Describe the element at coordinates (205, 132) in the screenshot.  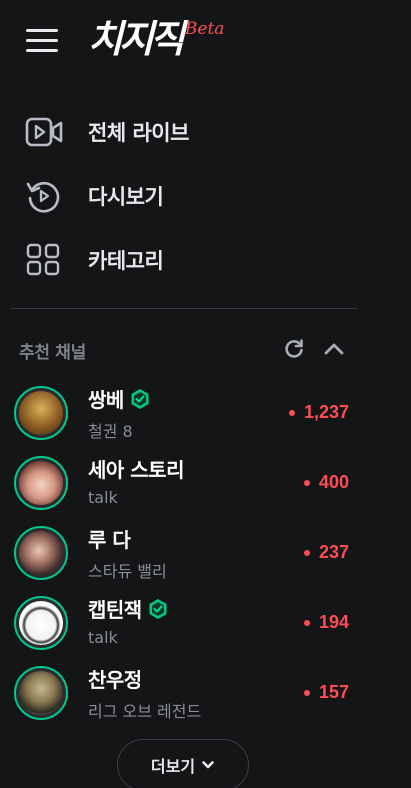
I see `nav-item-all-live: 전체 라이브` at that location.